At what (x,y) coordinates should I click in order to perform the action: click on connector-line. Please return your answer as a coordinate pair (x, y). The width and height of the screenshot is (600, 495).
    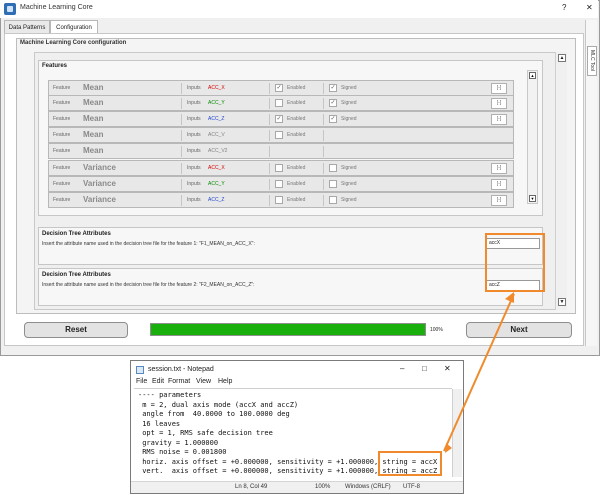
    Looking at the image, I should click on (479, 372).